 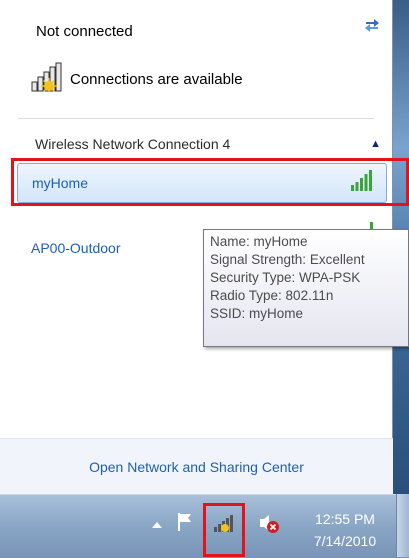 I want to click on show-desktop-button, so click(x=402, y=525).